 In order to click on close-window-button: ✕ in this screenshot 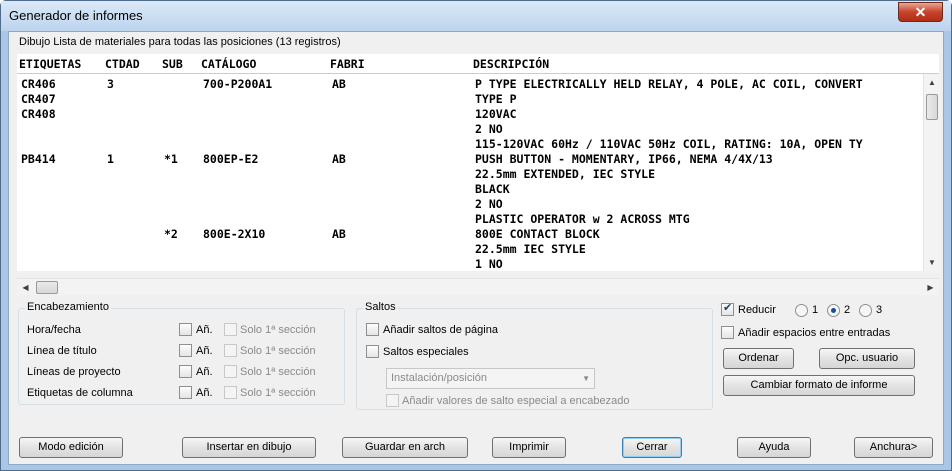, I will do `click(920, 12)`.